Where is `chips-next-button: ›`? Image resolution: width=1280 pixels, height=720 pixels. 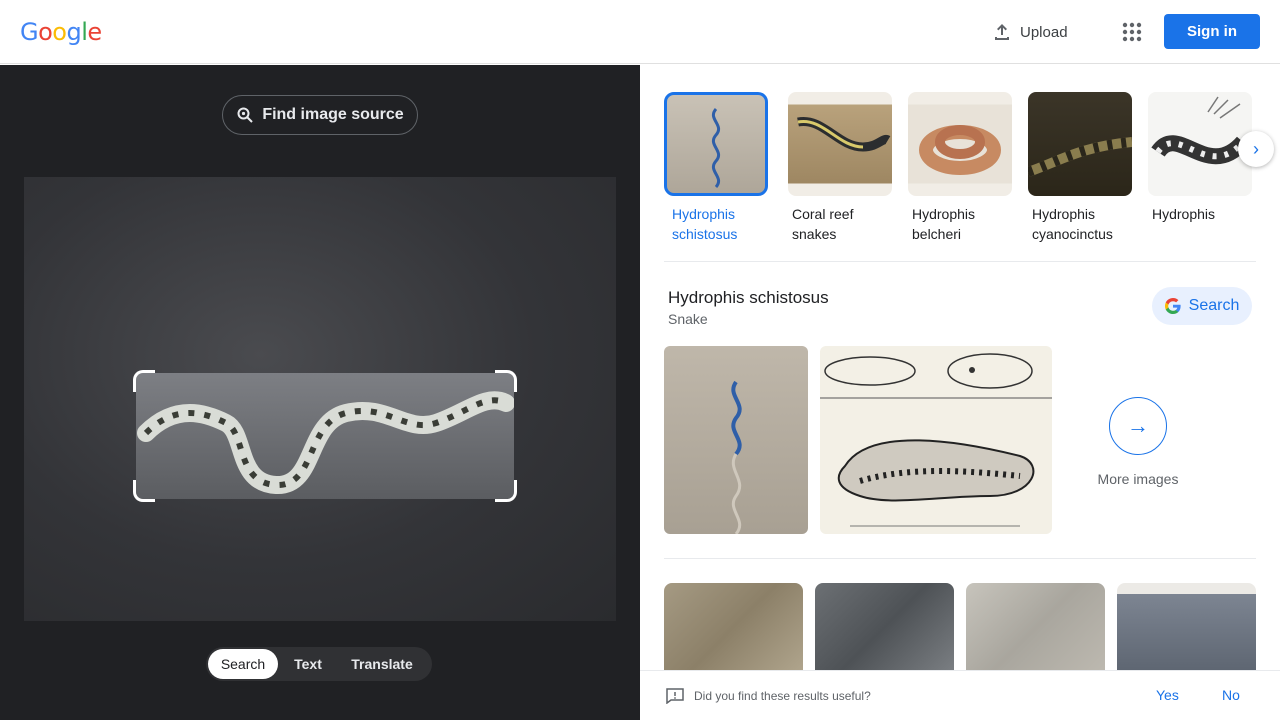
chips-next-button: › is located at coordinates (1256, 149).